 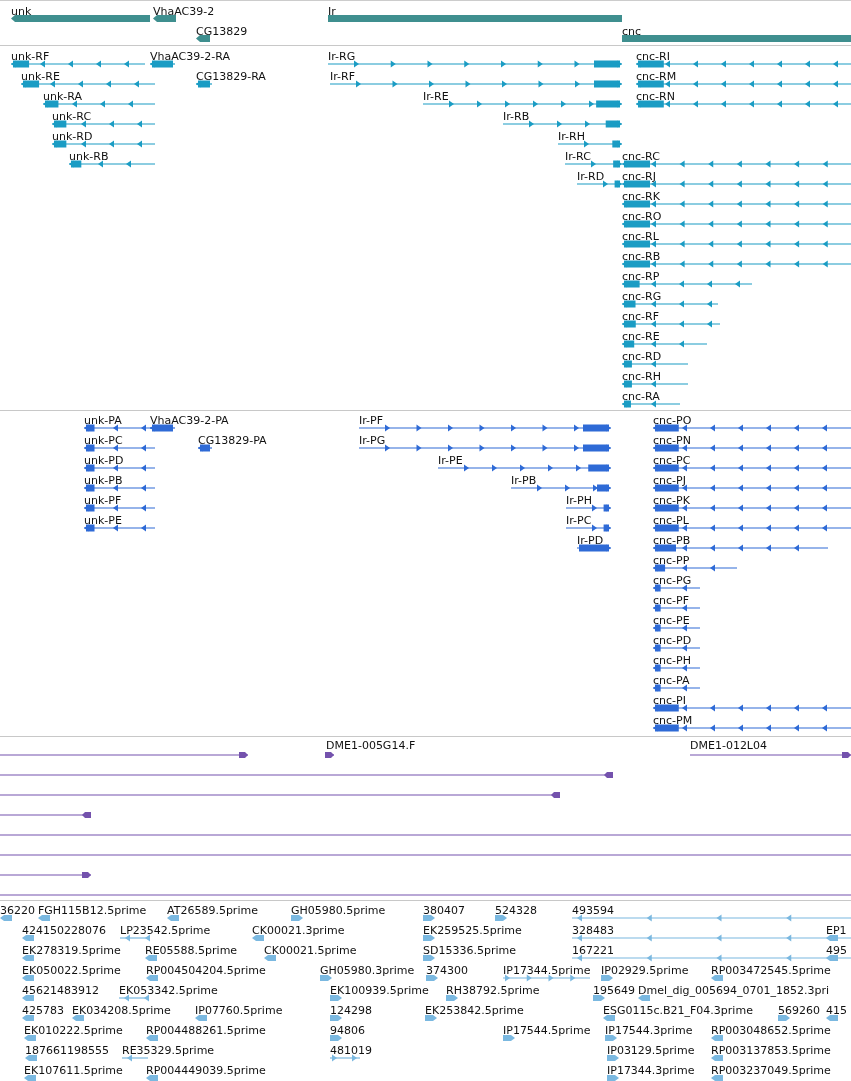 What do you see at coordinates (43, 1010) in the screenshot?
I see `feature-label: 425783` at bounding box center [43, 1010].